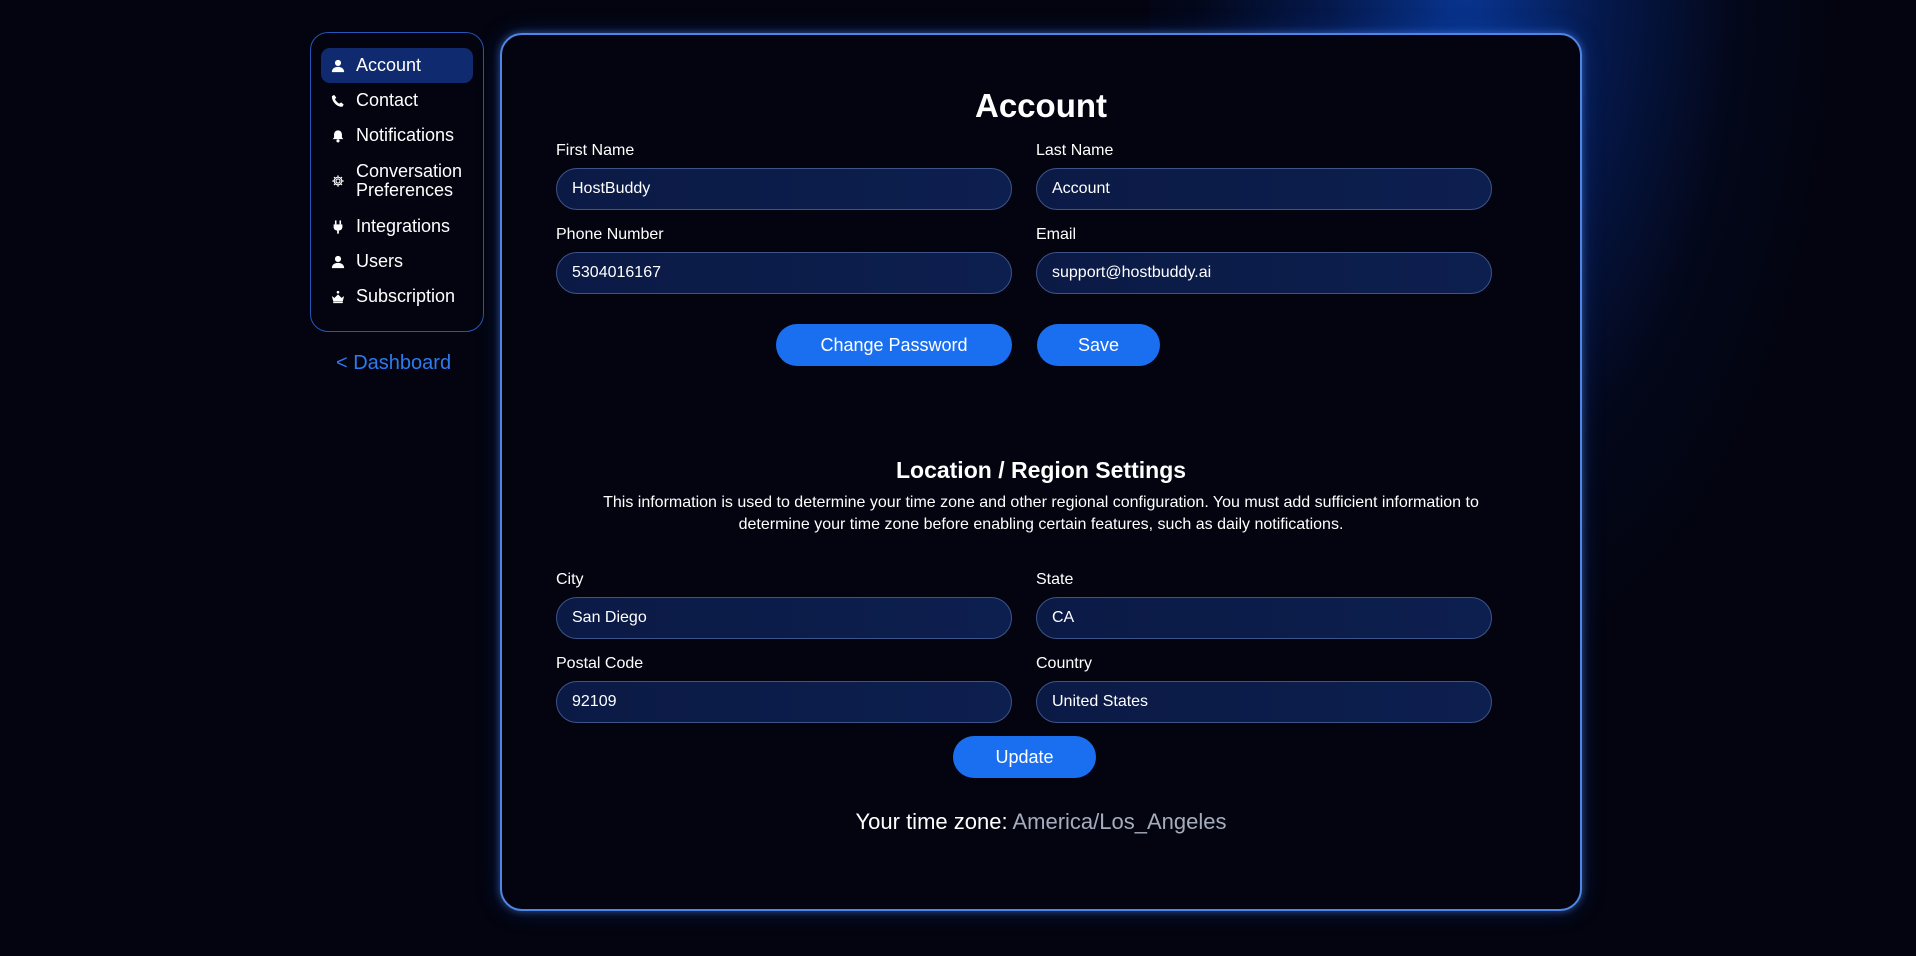 This screenshot has width=1916, height=956. Describe the element at coordinates (1098, 345) in the screenshot. I see `save-button: Save` at that location.